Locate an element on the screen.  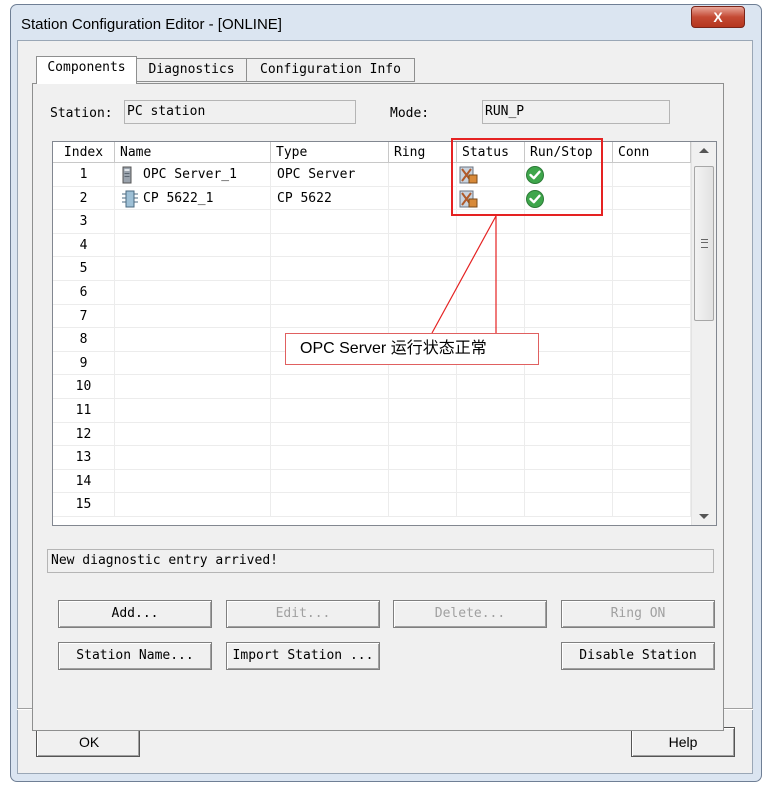
vertical-scrollbar is located at coordinates (703, 333).